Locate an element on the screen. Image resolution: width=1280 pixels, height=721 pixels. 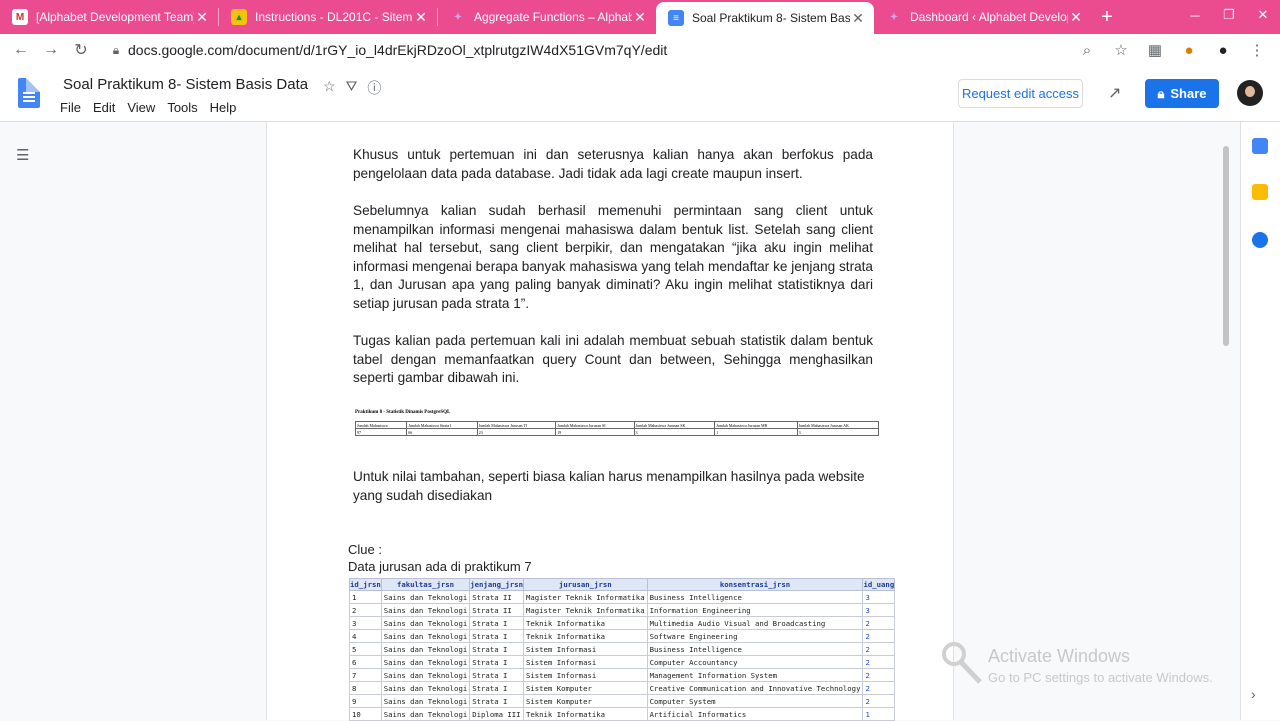
table-cell: Diploma III is located at coordinates (496, 714).